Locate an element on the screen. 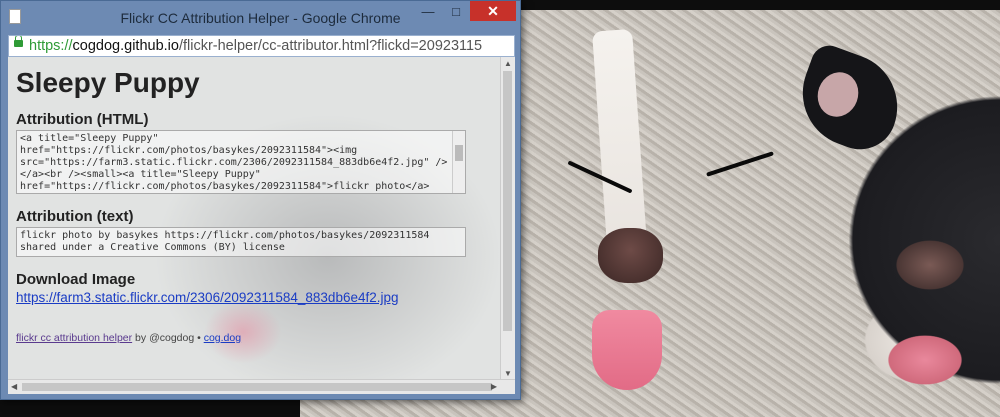 The height and width of the screenshot is (417, 1000). url-host: cogdog.github.io is located at coordinates (125, 46).